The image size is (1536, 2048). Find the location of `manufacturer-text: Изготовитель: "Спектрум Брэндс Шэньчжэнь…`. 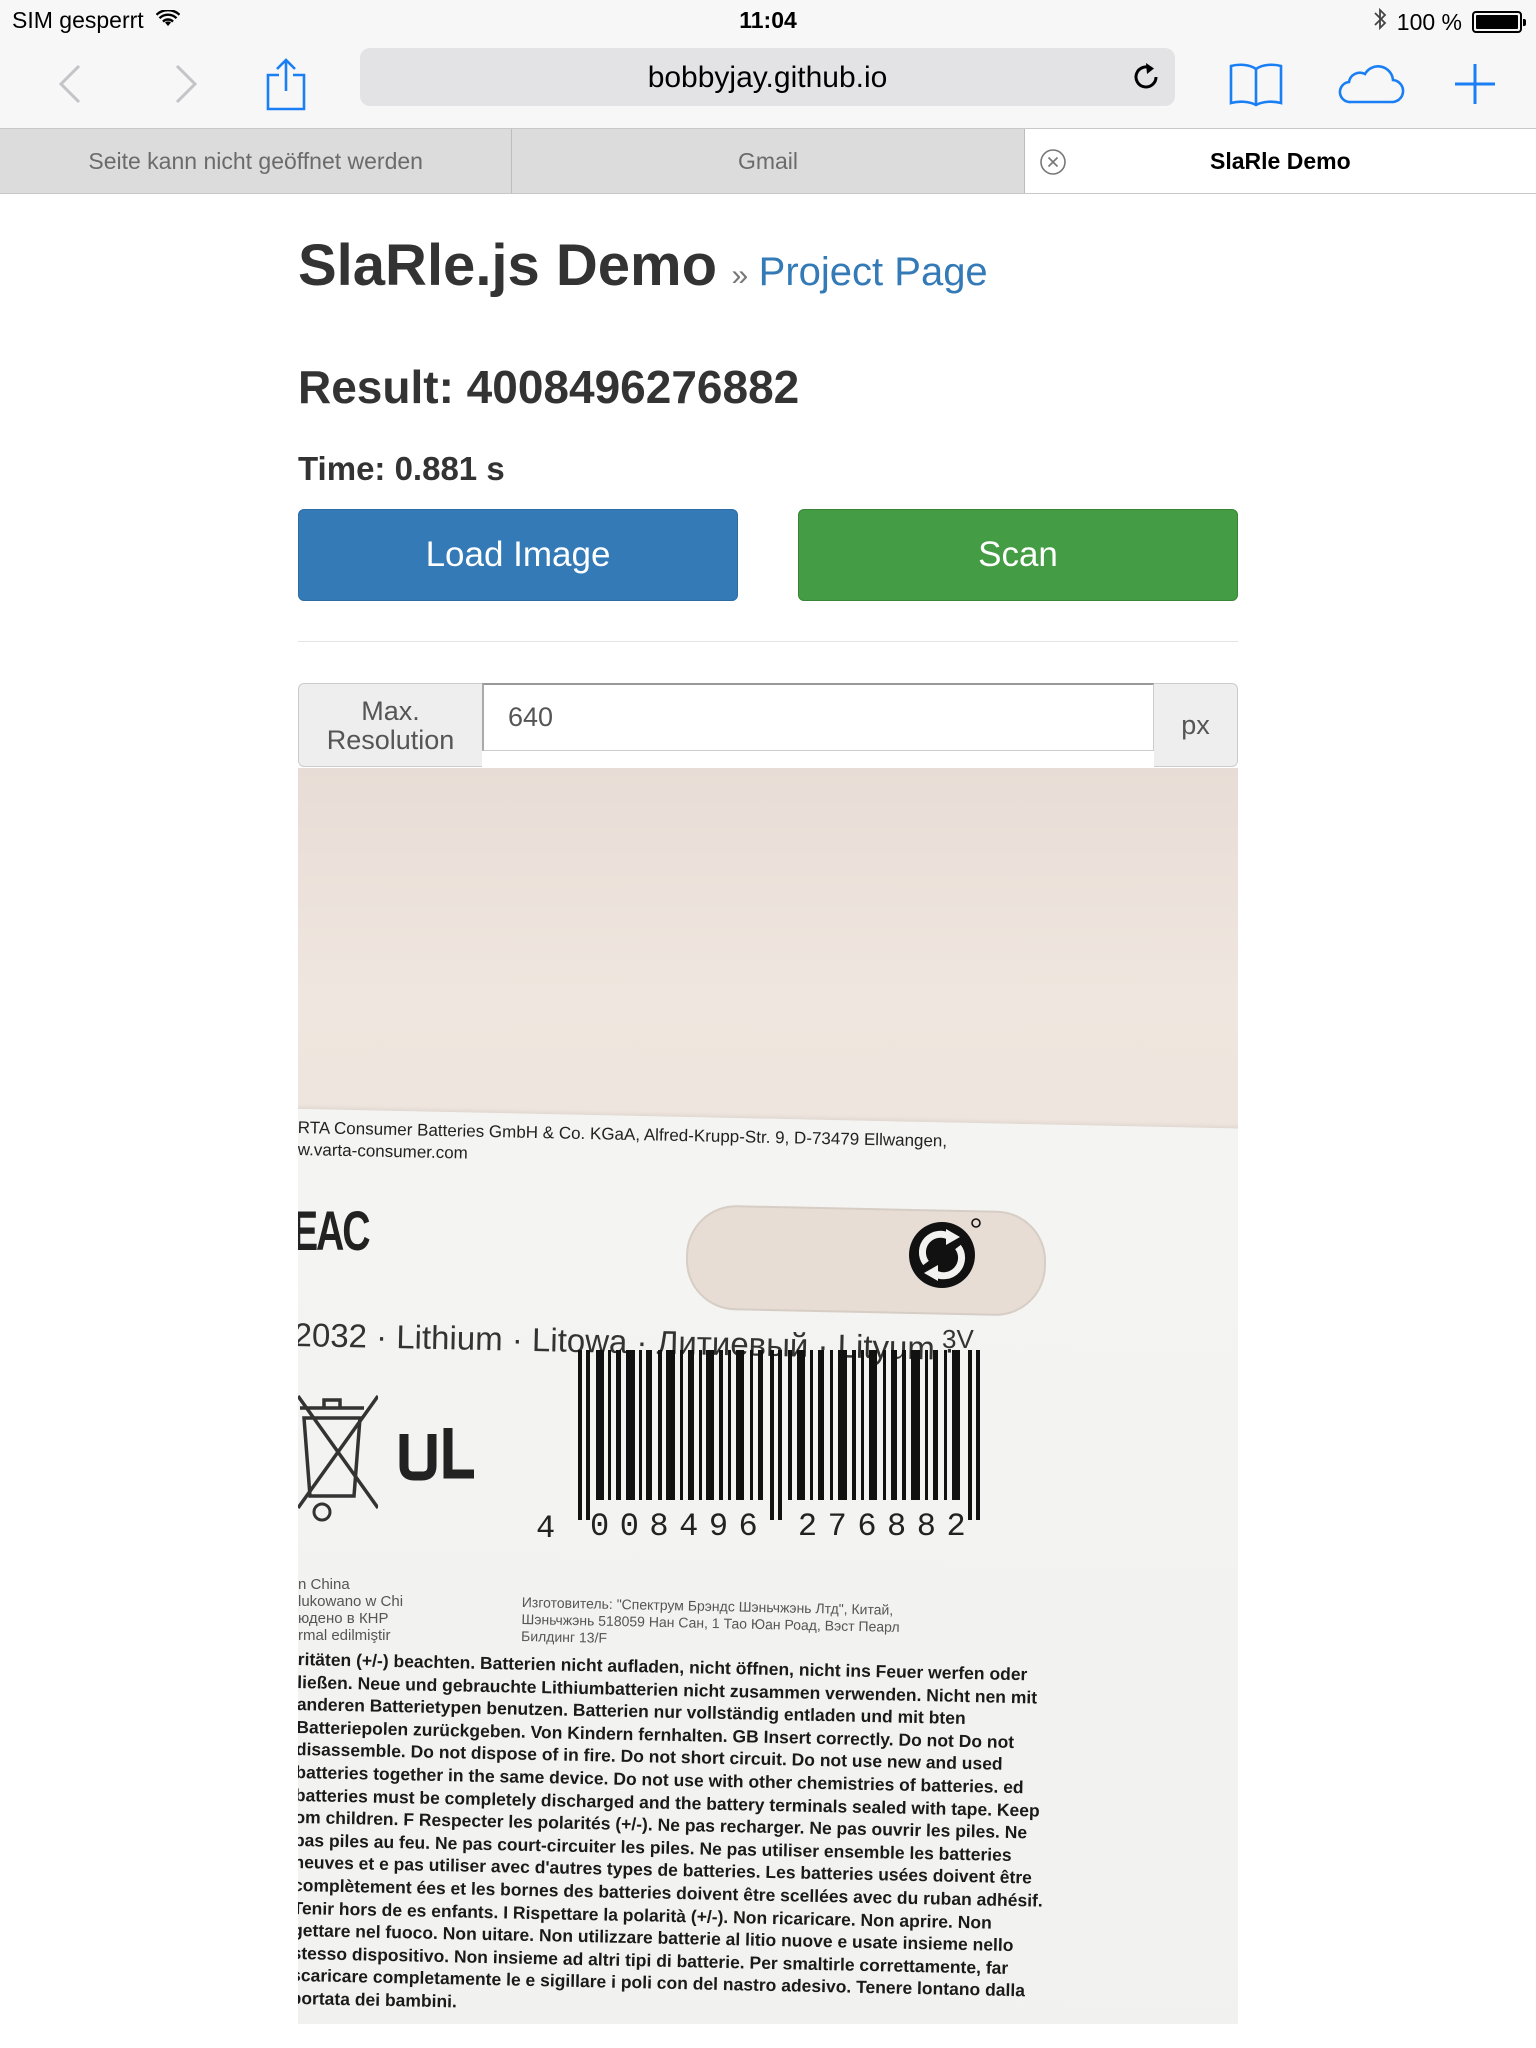

manufacturer-text: Изготовитель: "Спектрум Брэндс Шэньчжэнь… is located at coordinates (710, 1623).